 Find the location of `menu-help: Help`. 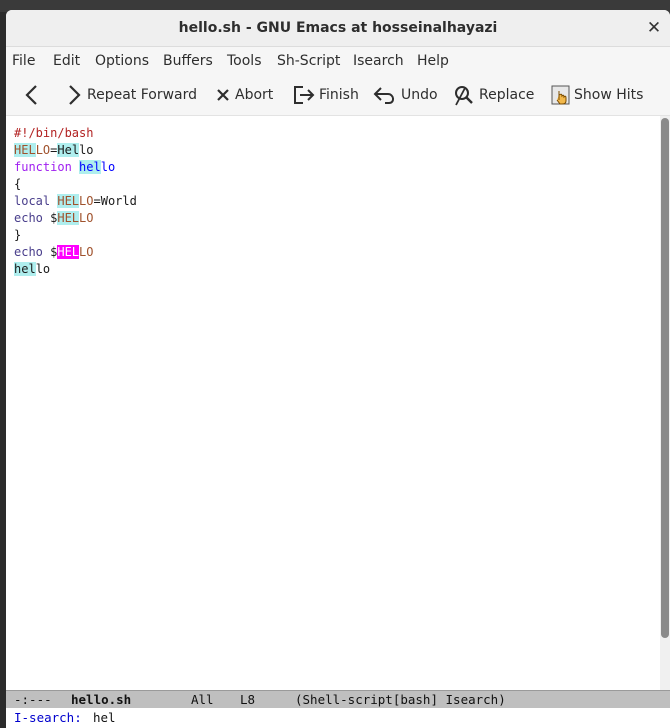

menu-help: Help is located at coordinates (433, 61).